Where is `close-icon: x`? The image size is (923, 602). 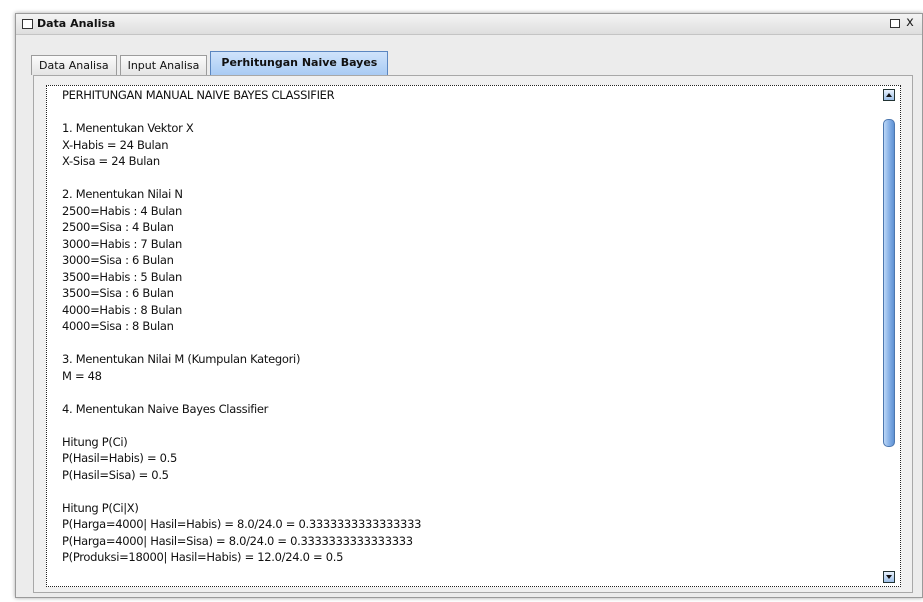 close-icon: x is located at coordinates (910, 23).